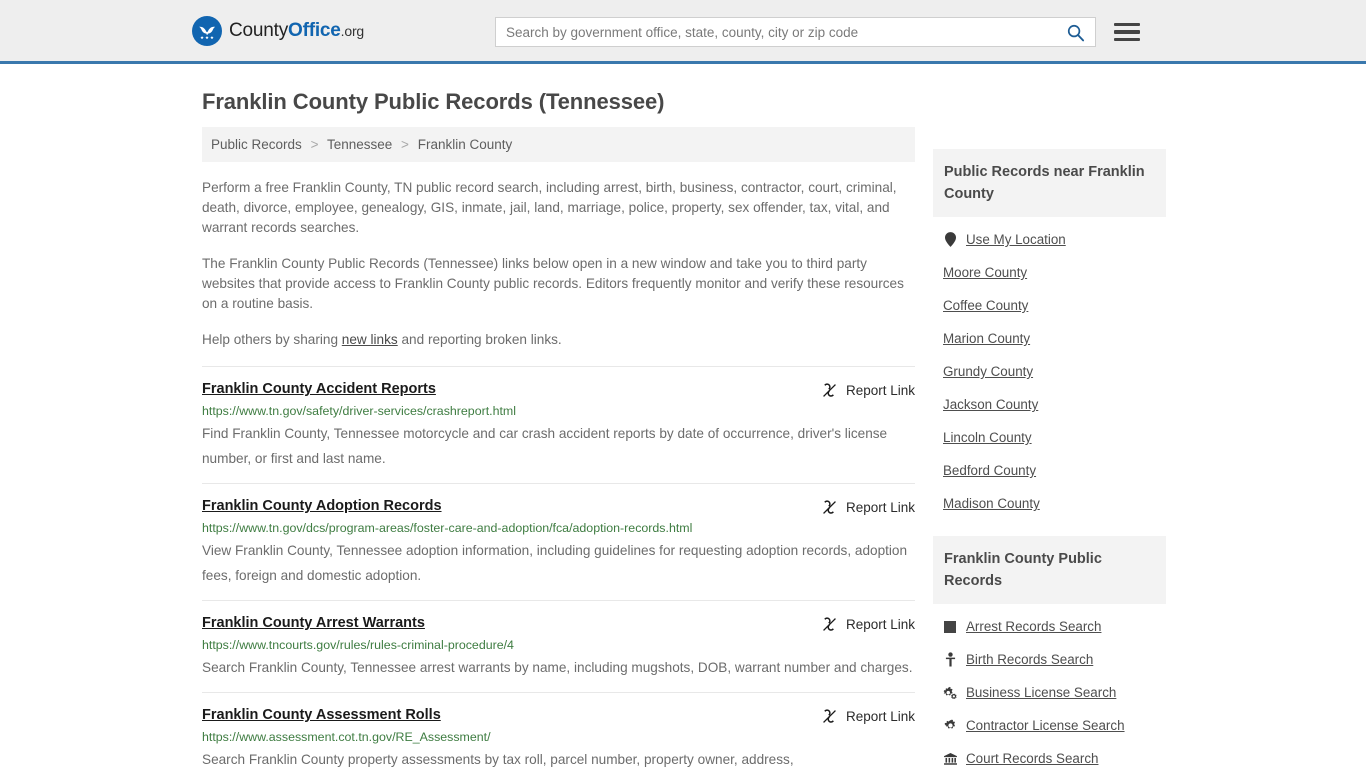  What do you see at coordinates (1049, 183) in the screenshot?
I see `near-panel-title: Public Records near Franklin County` at bounding box center [1049, 183].